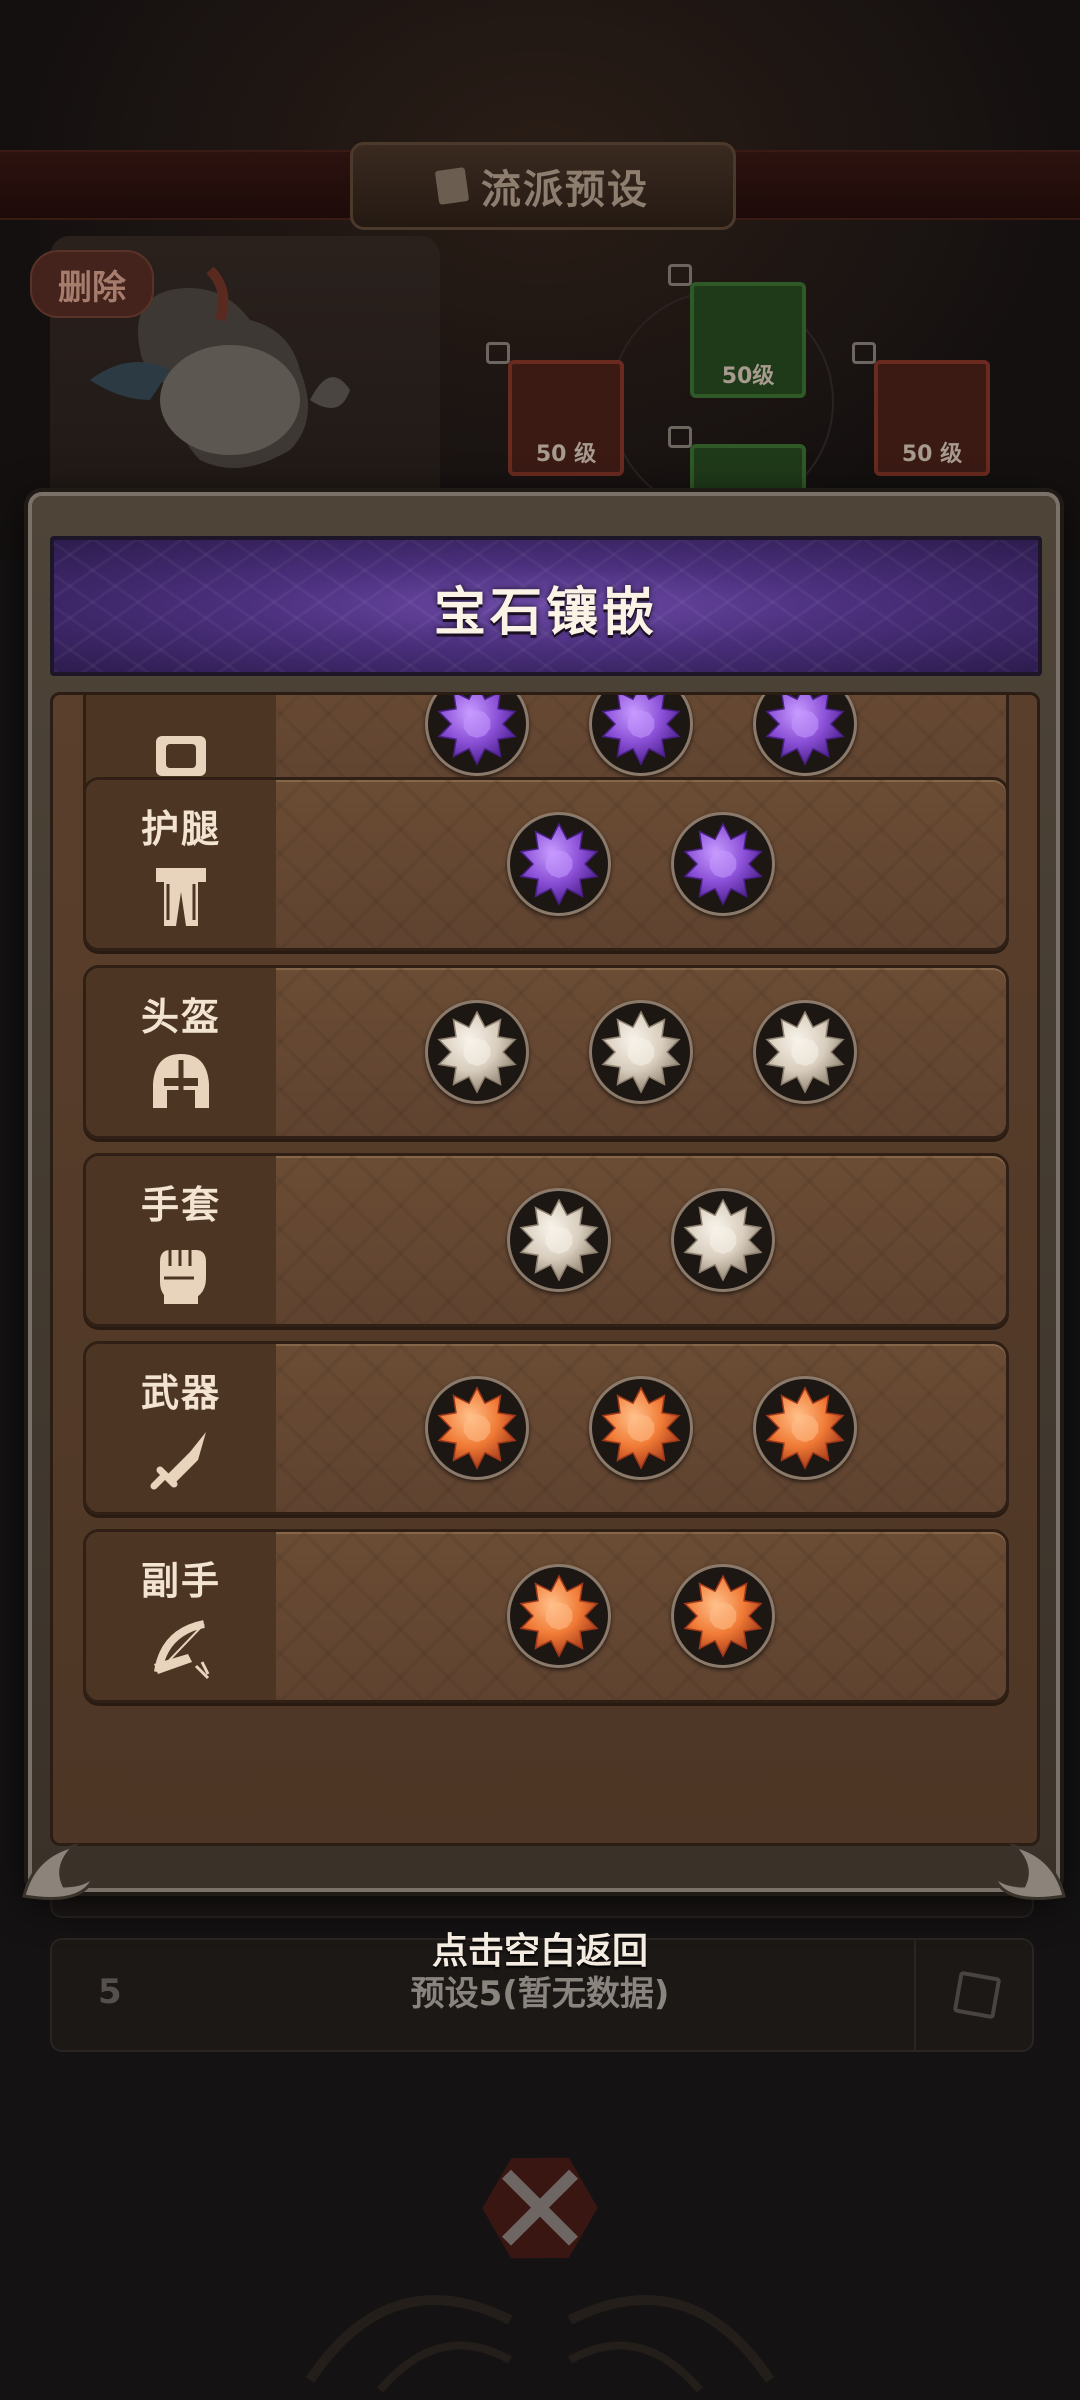  Describe the element at coordinates (180, 1581) in the screenshot. I see `row-label: 副手` at that location.